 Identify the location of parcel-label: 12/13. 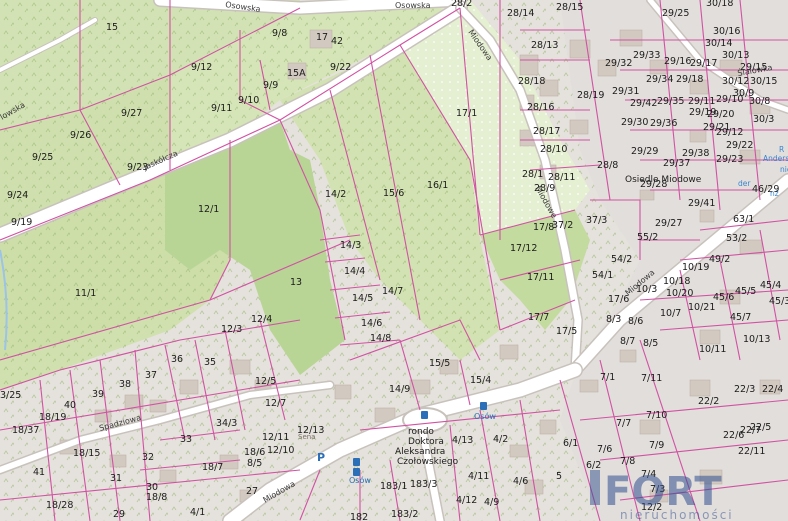
(310, 430).